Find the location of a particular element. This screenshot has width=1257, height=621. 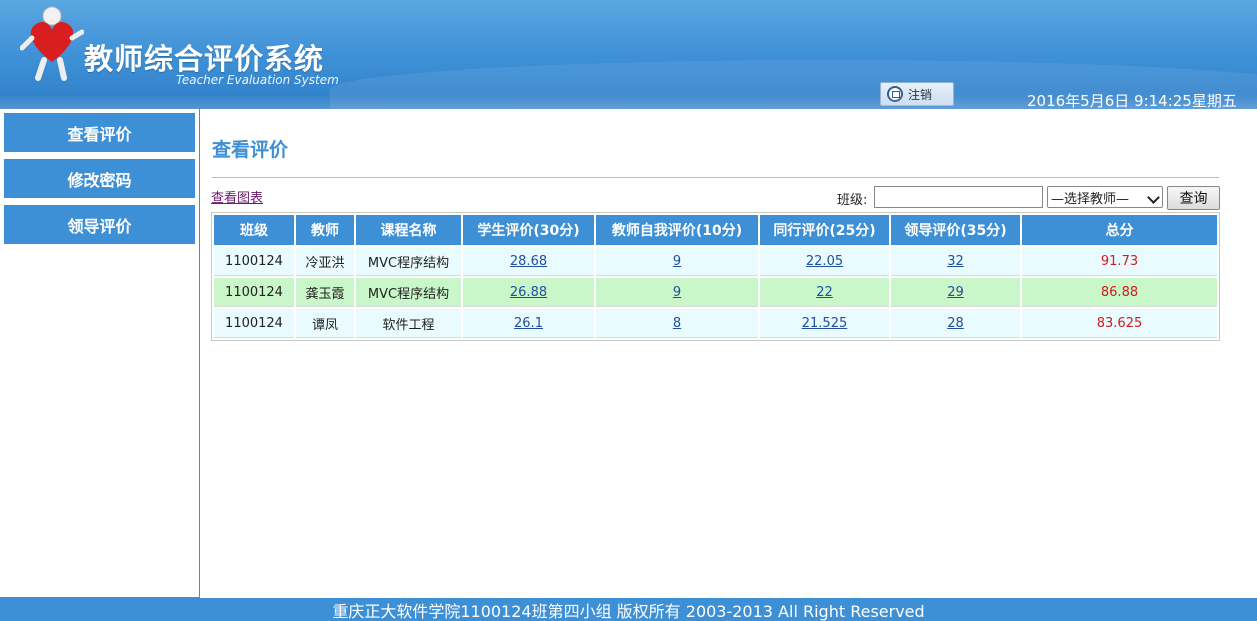

leader-score-link: 32 is located at coordinates (955, 261).